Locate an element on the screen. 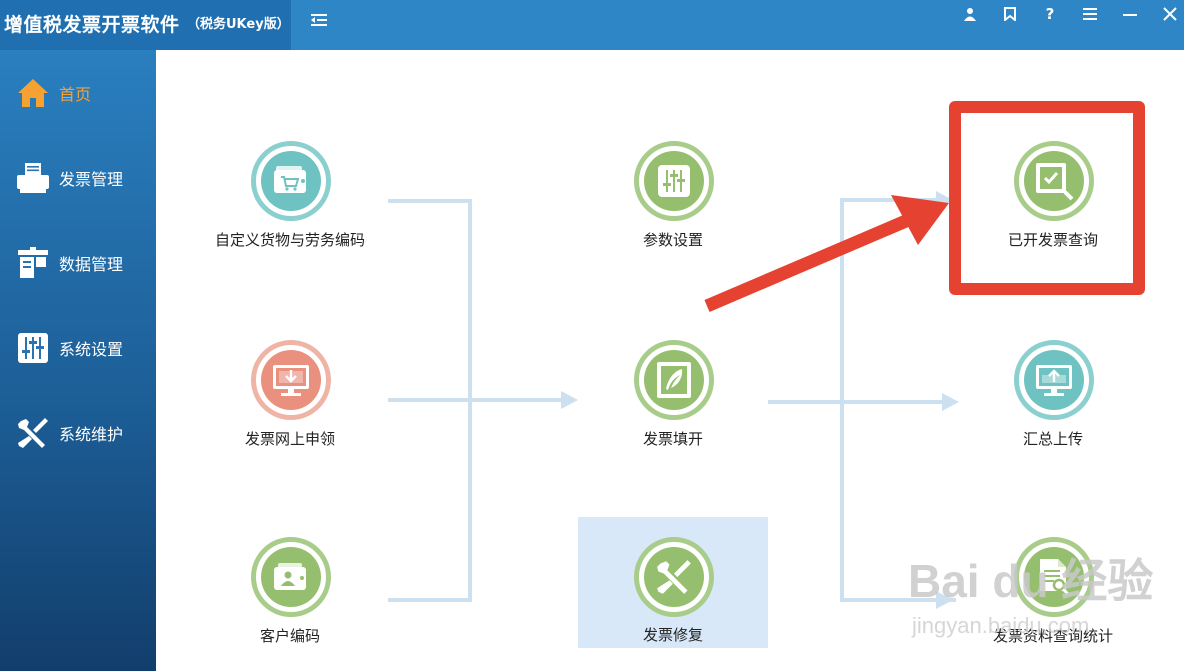 Image resolution: width=1184 pixels, height=671 pixels. tile-label: 发票填开 is located at coordinates (672, 439).